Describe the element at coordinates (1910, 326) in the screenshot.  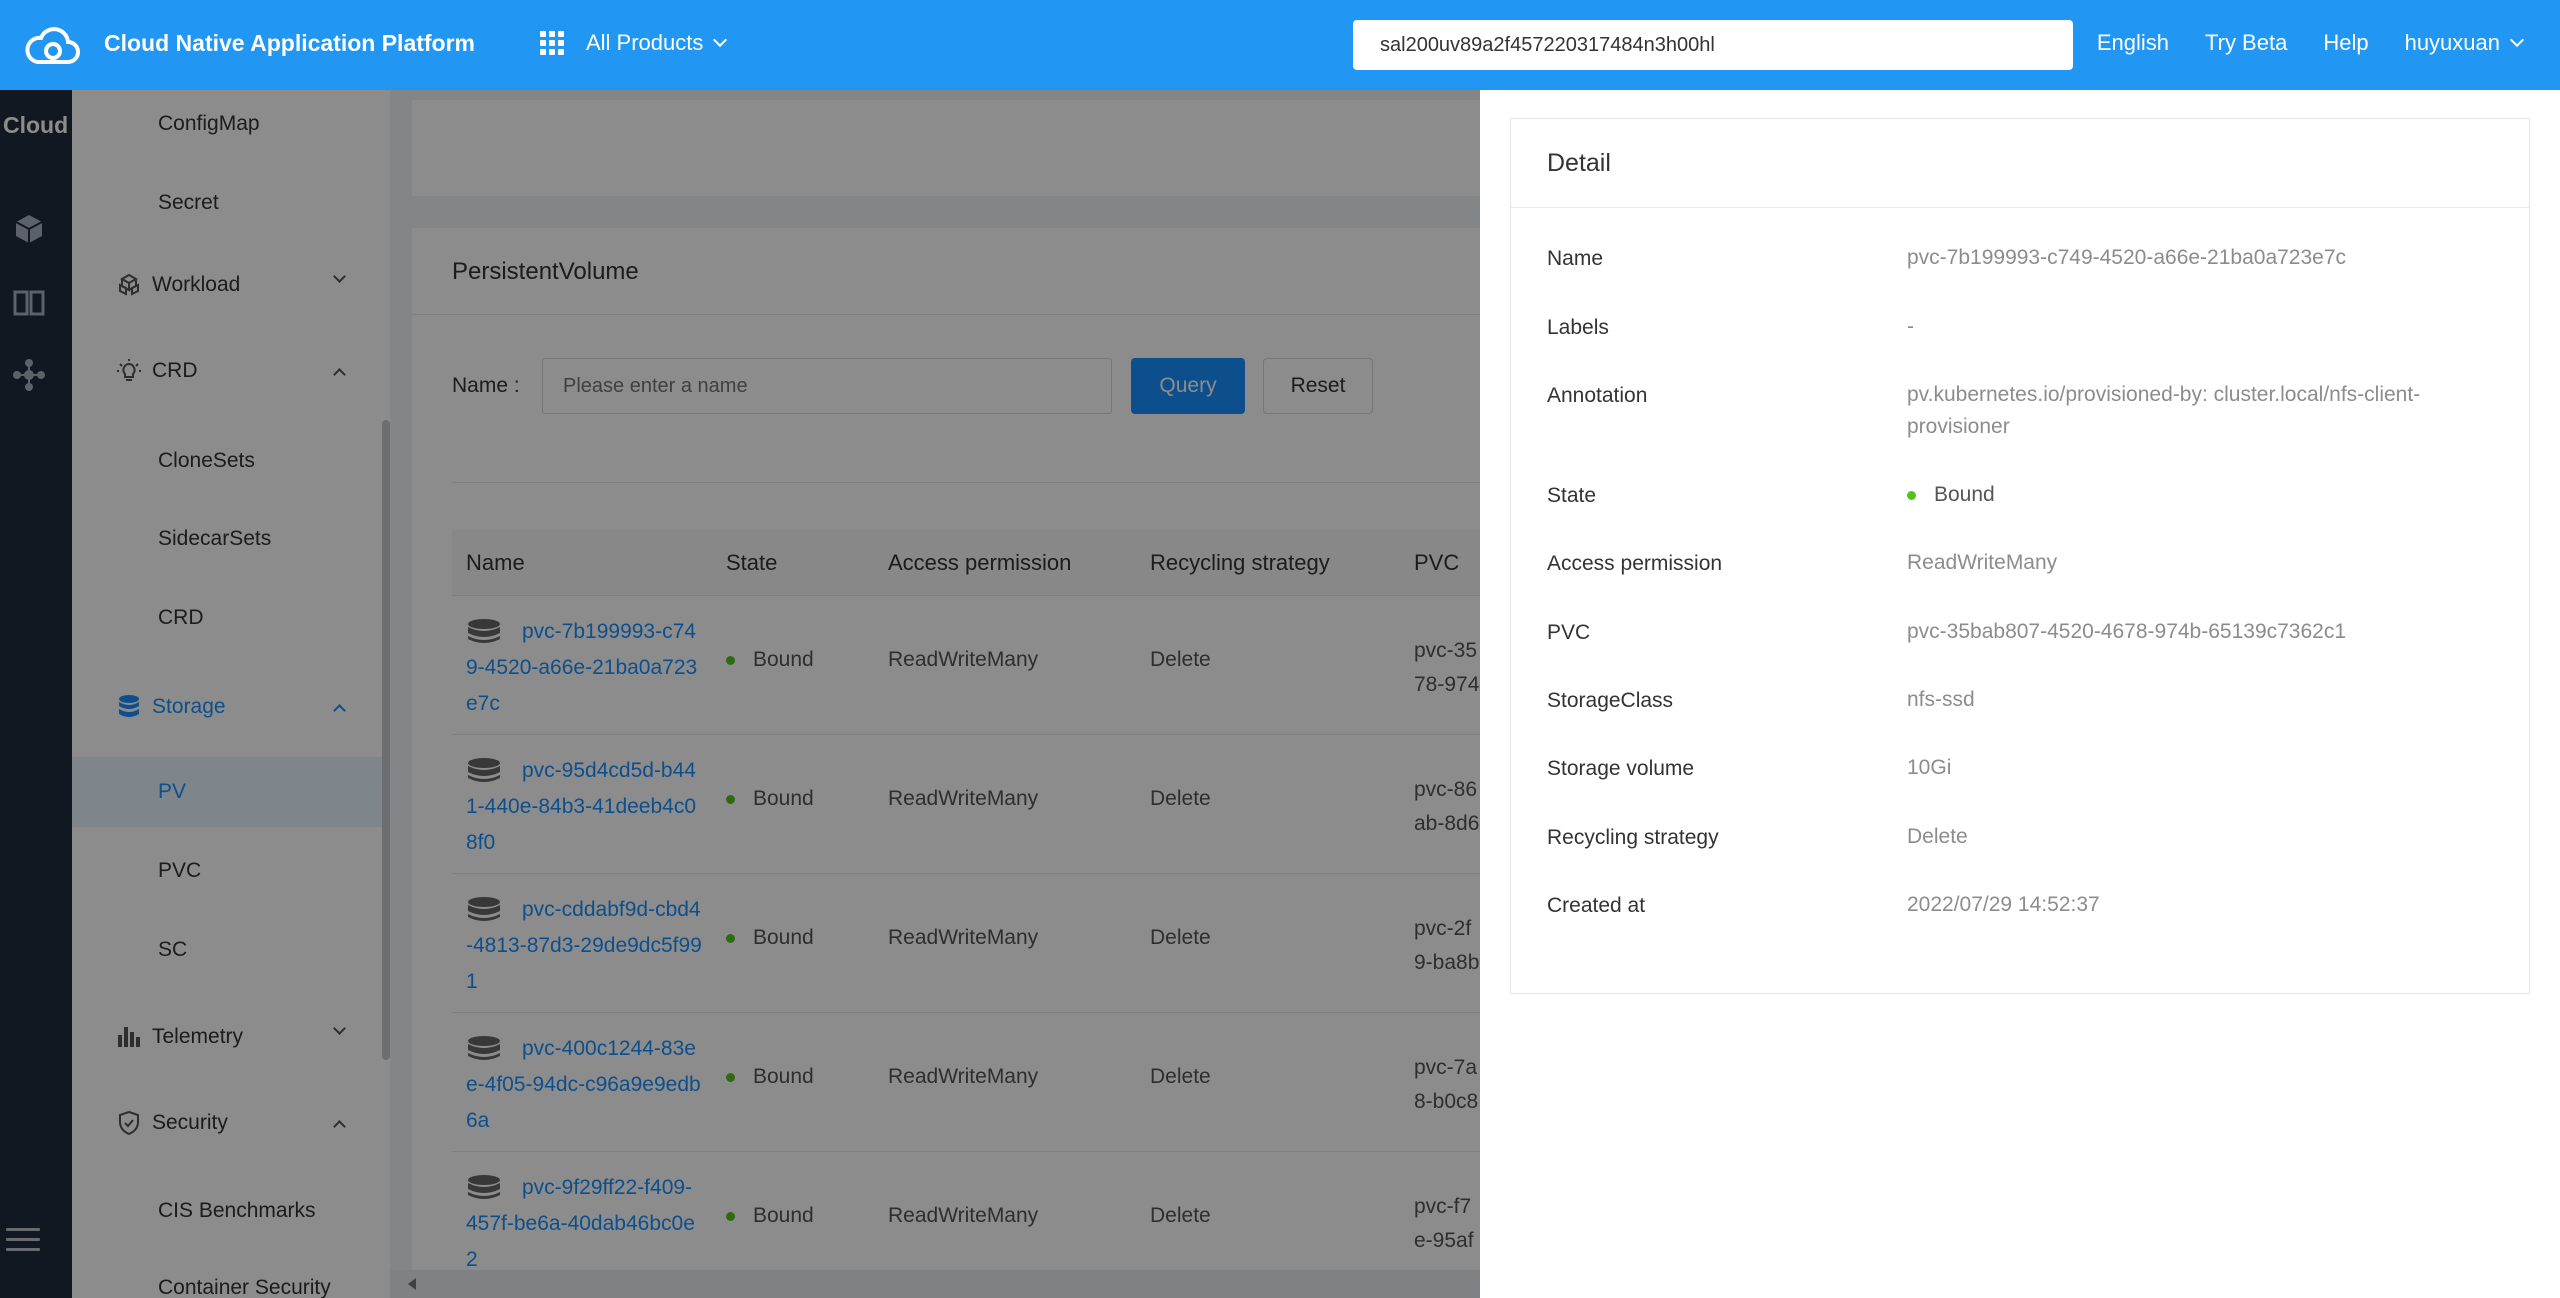
I see `detail-value: -` at that location.